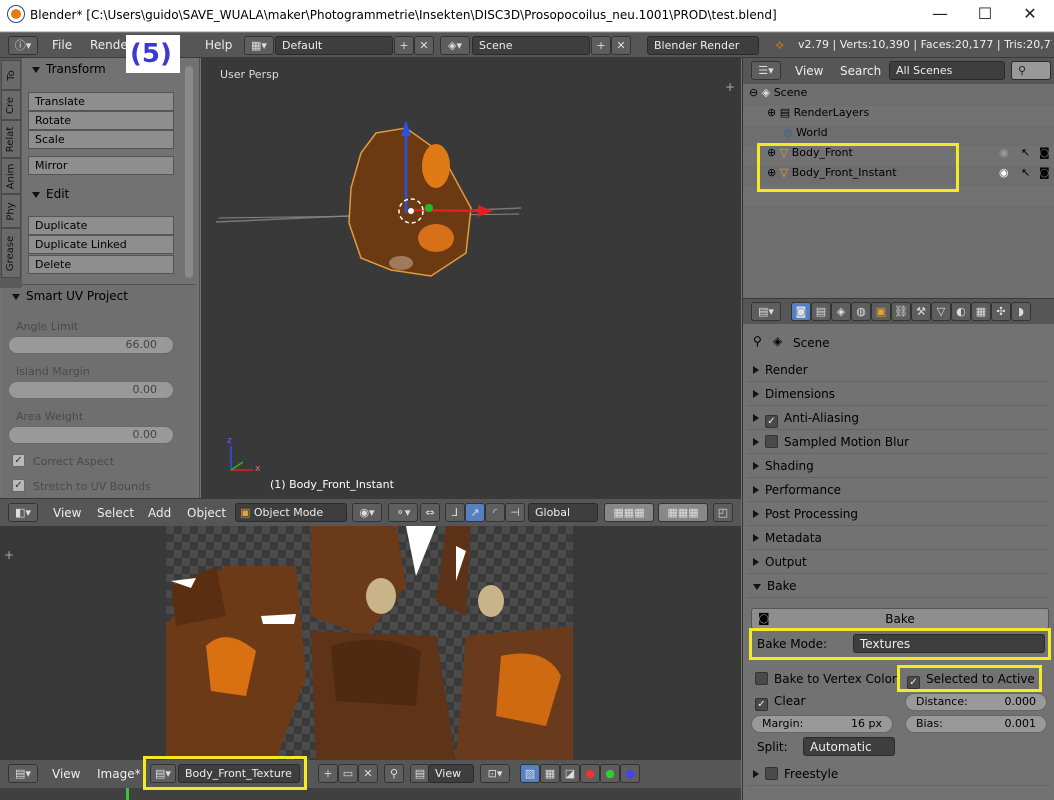  What do you see at coordinates (119, 774) in the screenshot?
I see `image-menu-image: Image*` at bounding box center [119, 774].